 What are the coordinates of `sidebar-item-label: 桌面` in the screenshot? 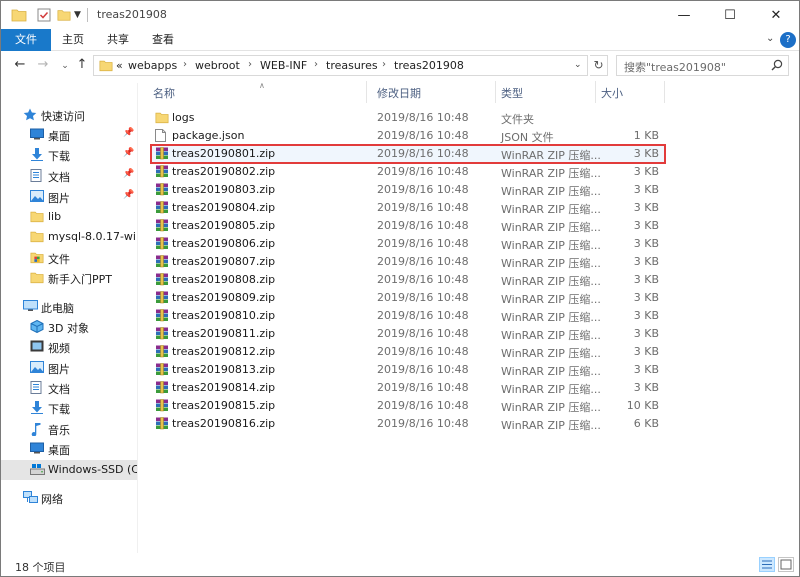 It's located at (59, 450).